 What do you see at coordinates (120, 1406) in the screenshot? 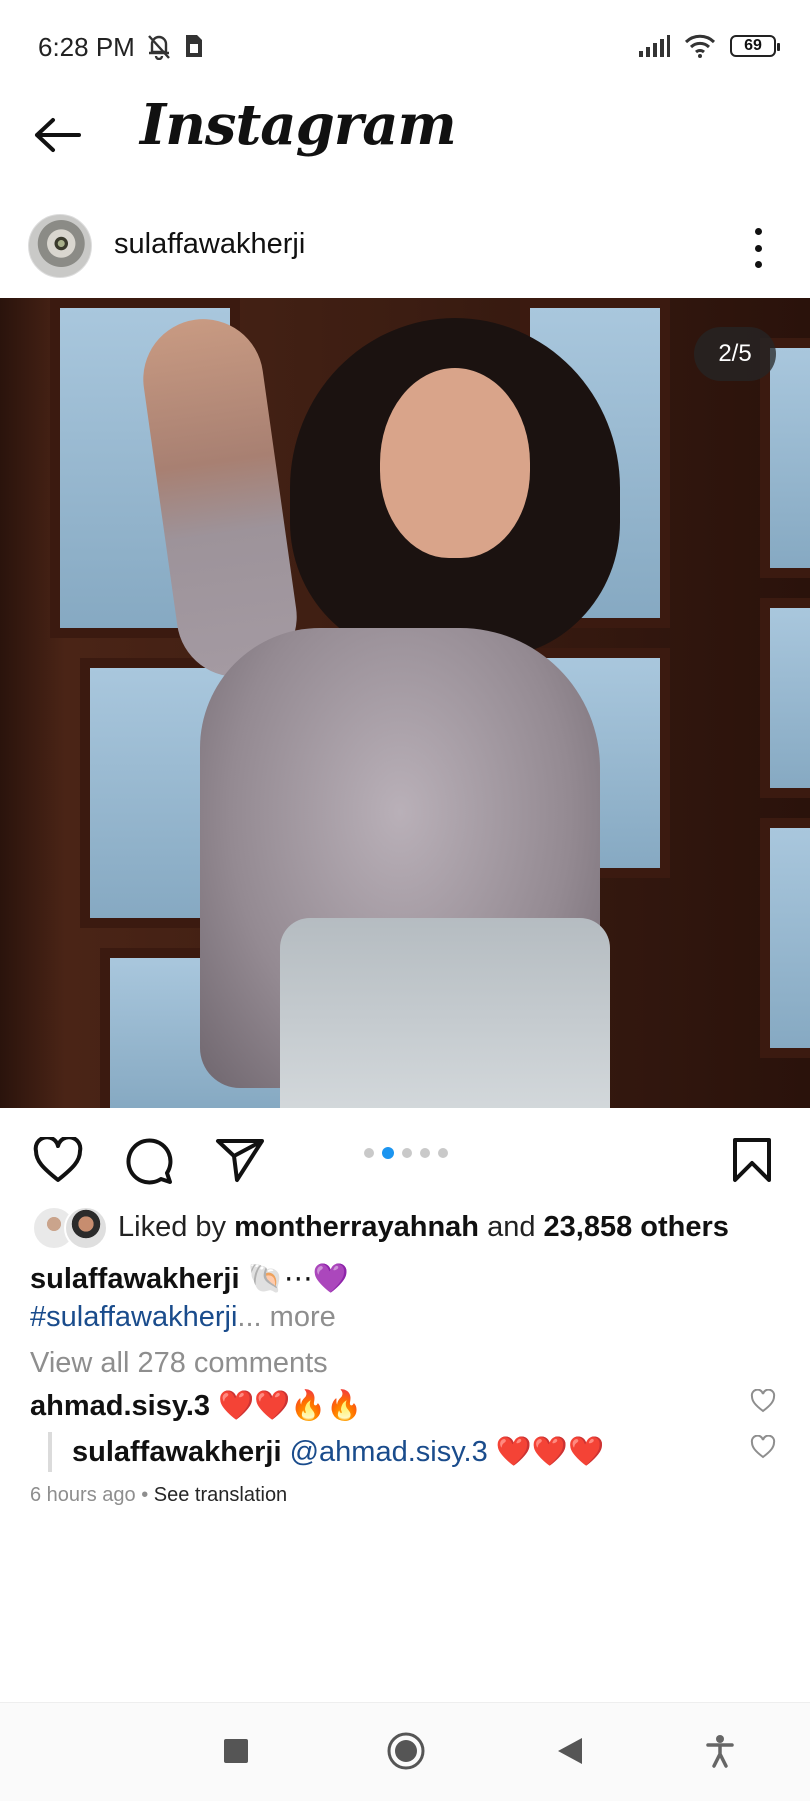
I see `comment-username: ahmad.sisy.3` at bounding box center [120, 1406].